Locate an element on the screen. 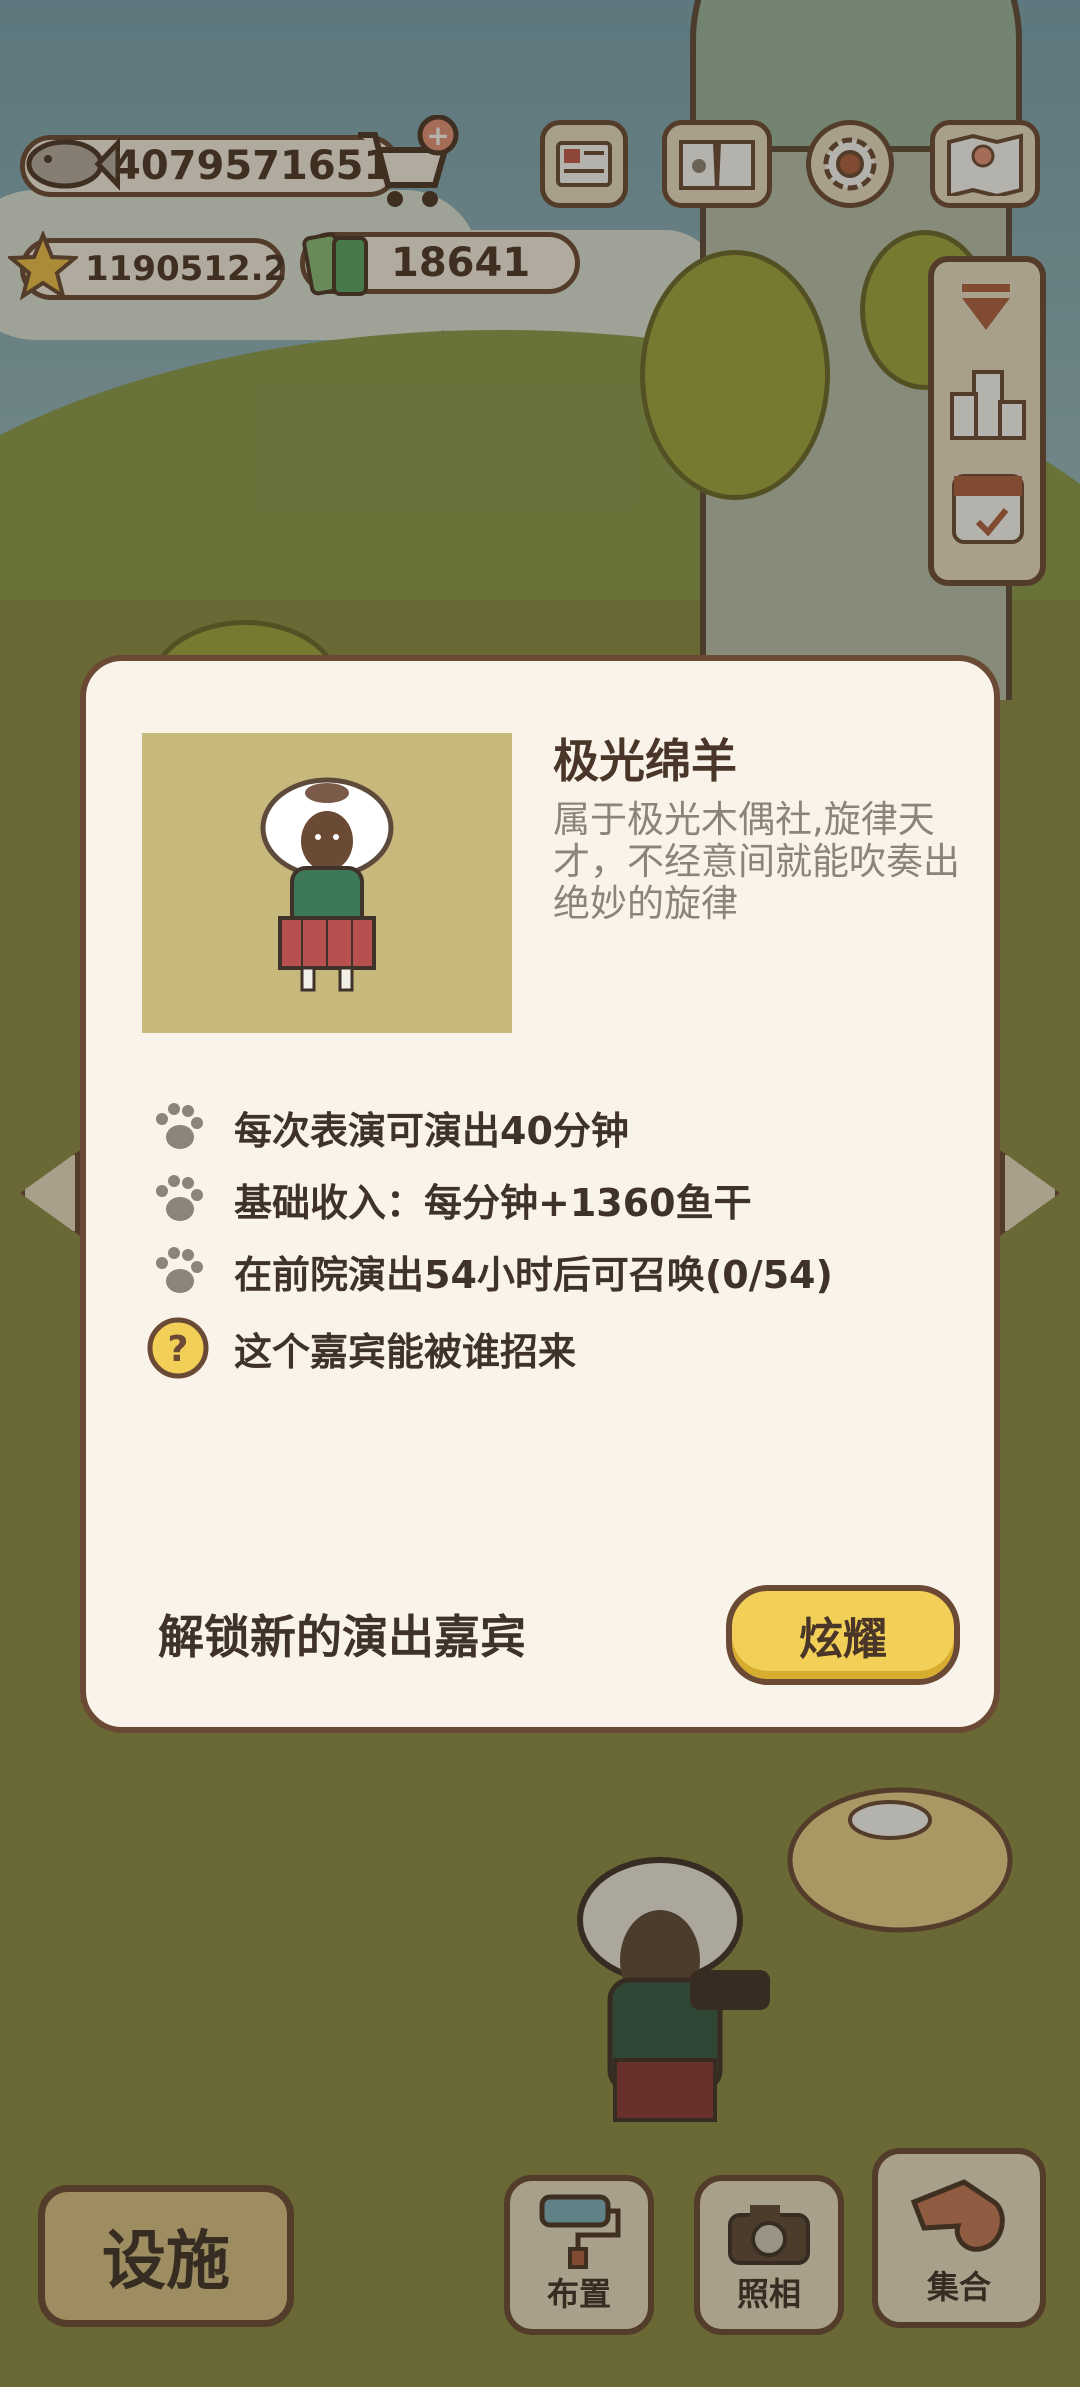 The width and height of the screenshot is (1080, 2387). guest-name: 极光绵羊 is located at coordinates (645, 761).